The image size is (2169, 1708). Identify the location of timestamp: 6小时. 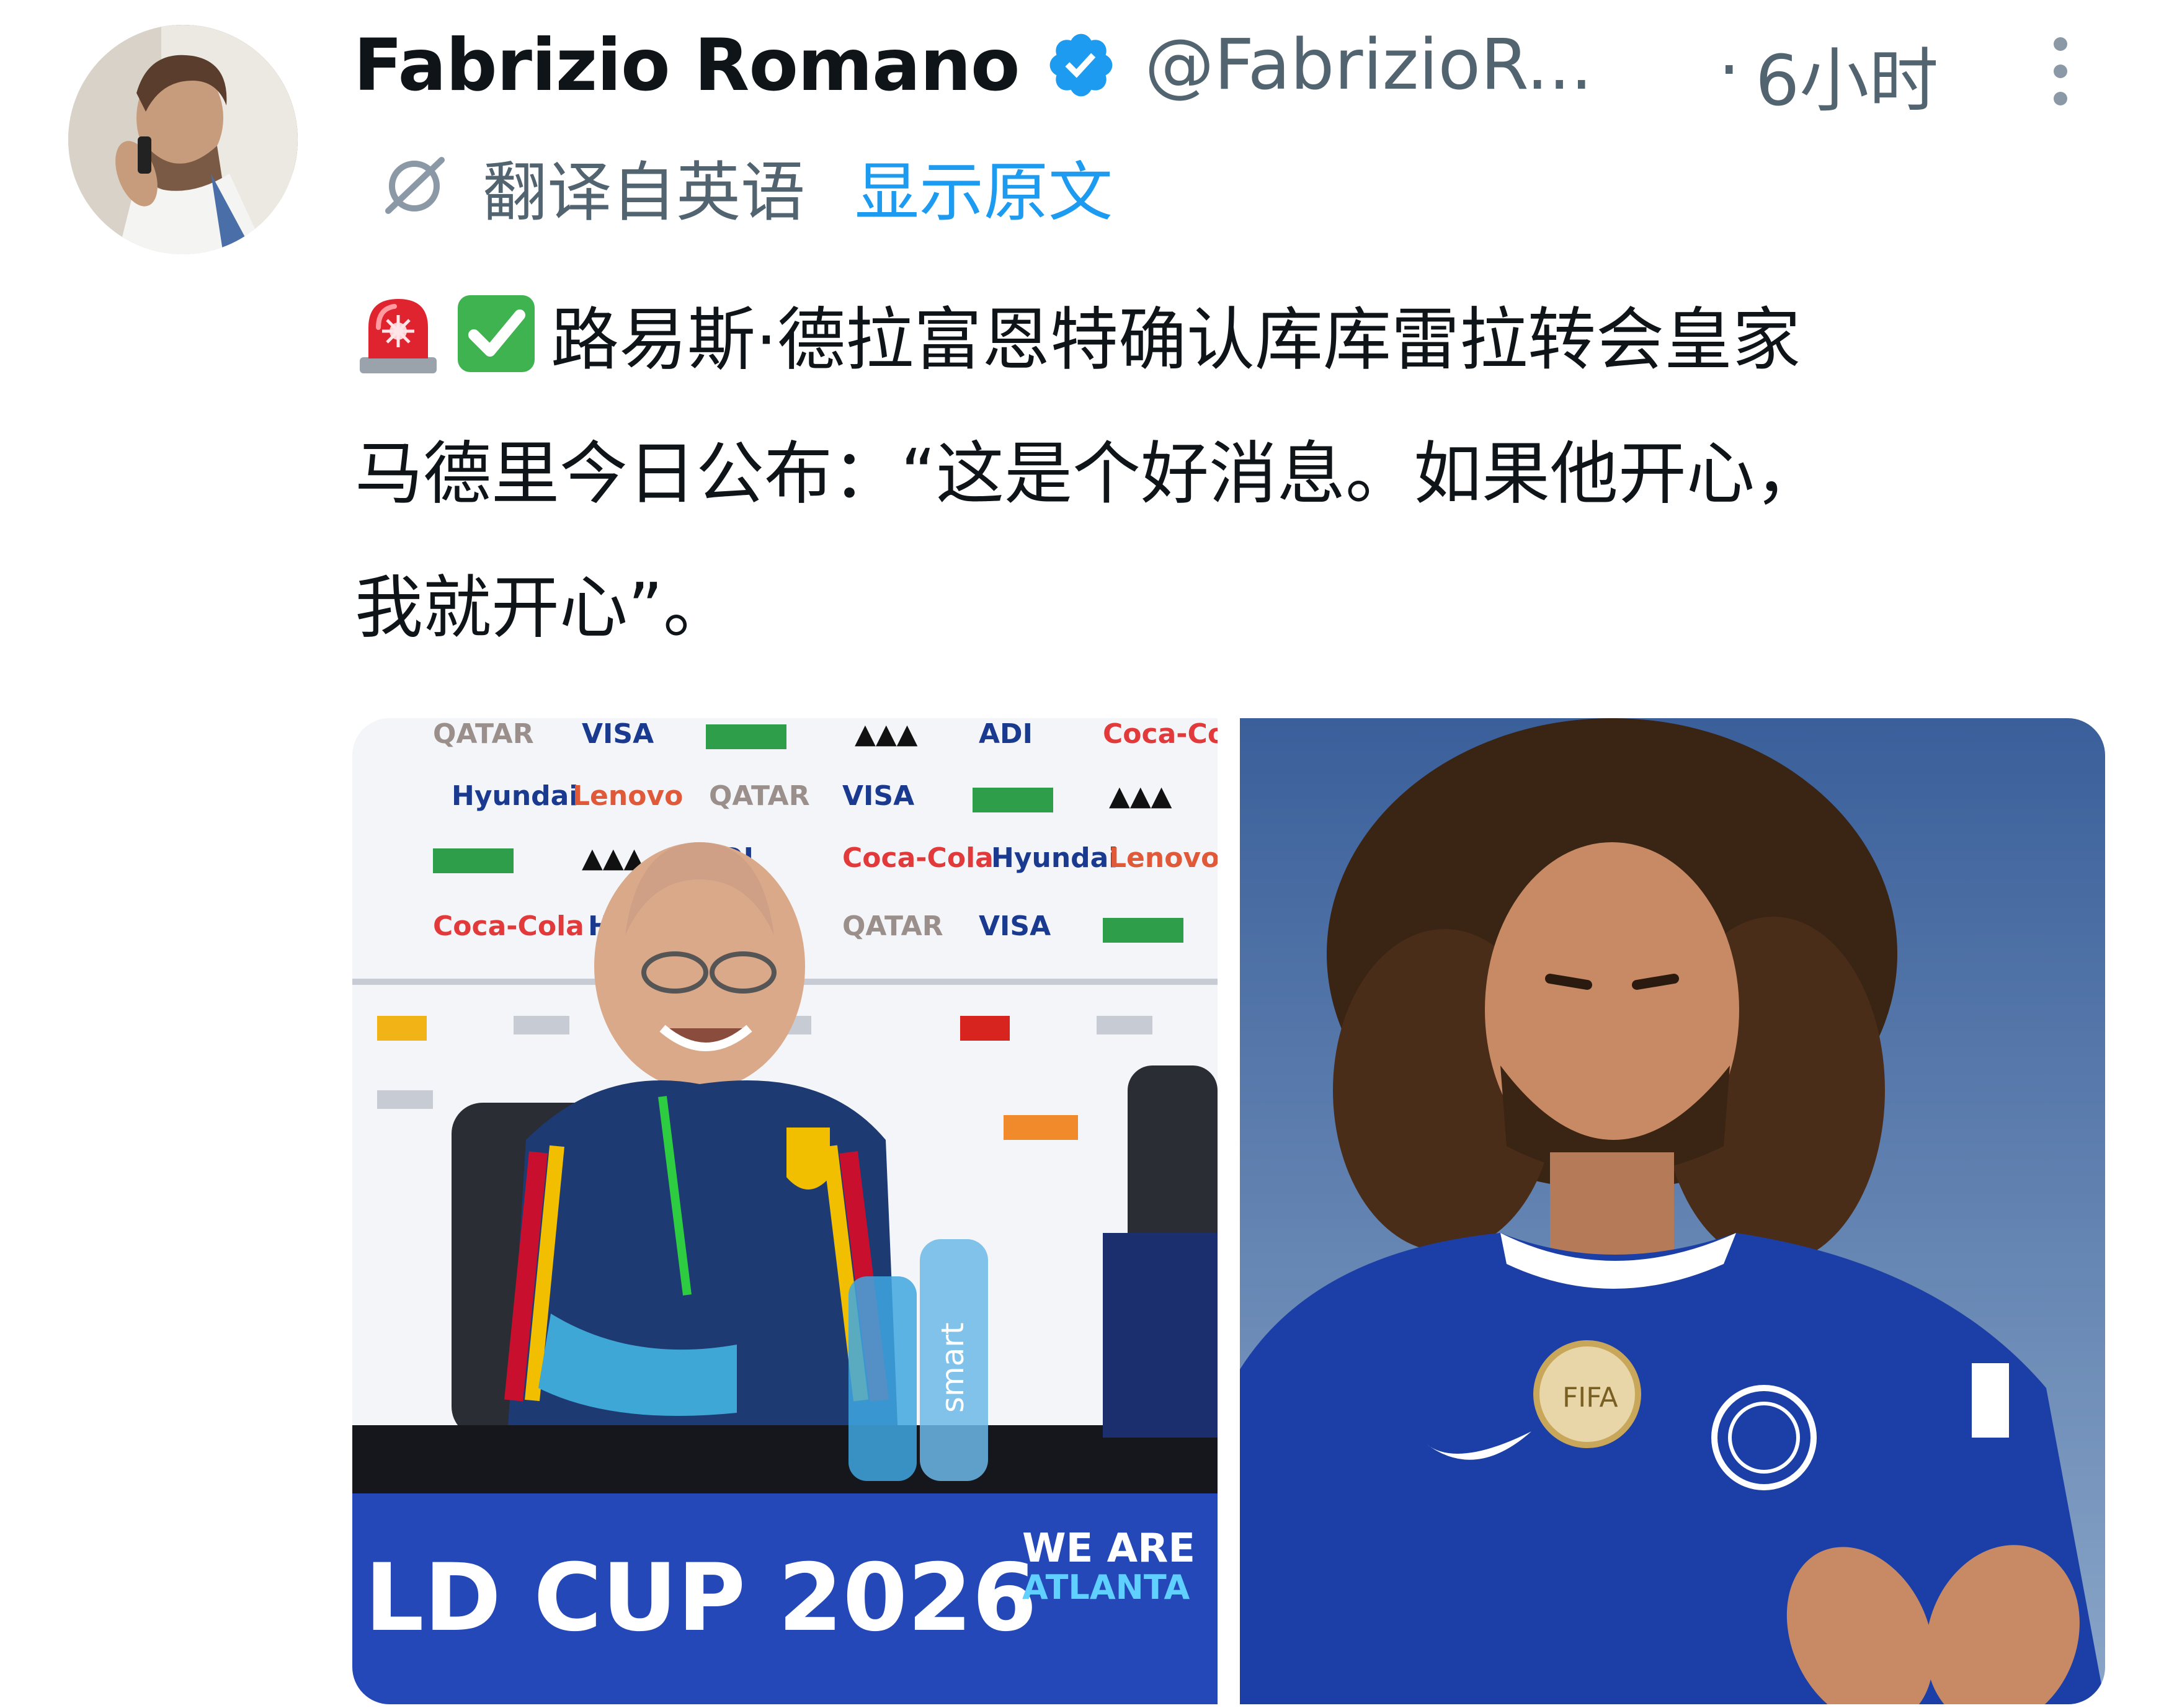
(1846, 75).